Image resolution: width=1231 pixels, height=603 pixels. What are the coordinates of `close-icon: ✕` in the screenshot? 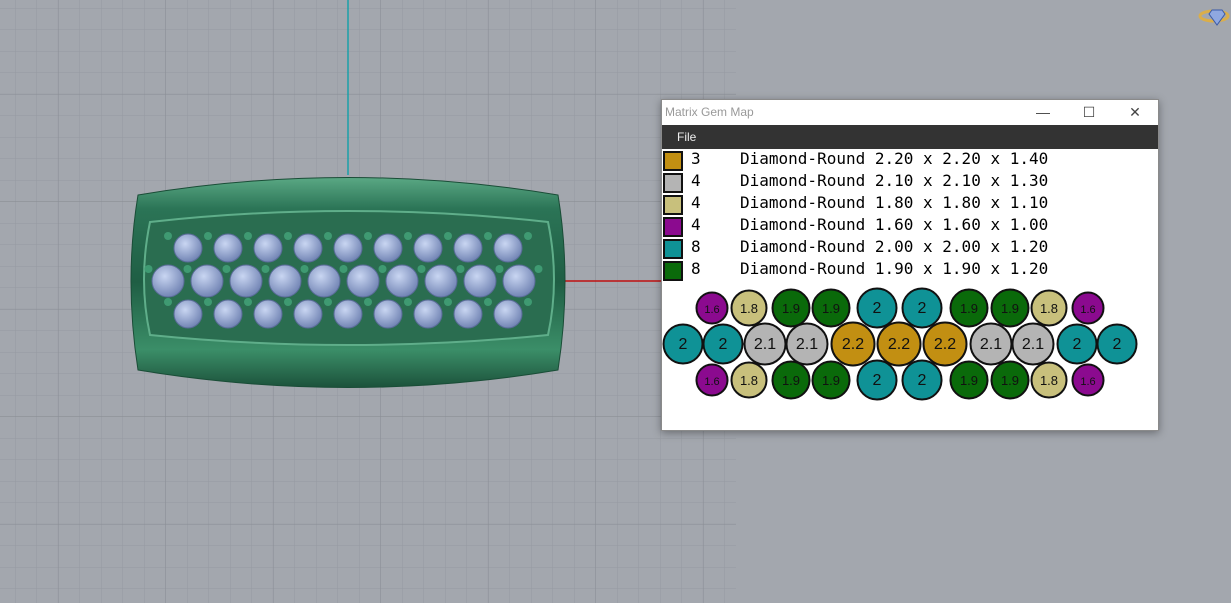 It's located at (1135, 112).